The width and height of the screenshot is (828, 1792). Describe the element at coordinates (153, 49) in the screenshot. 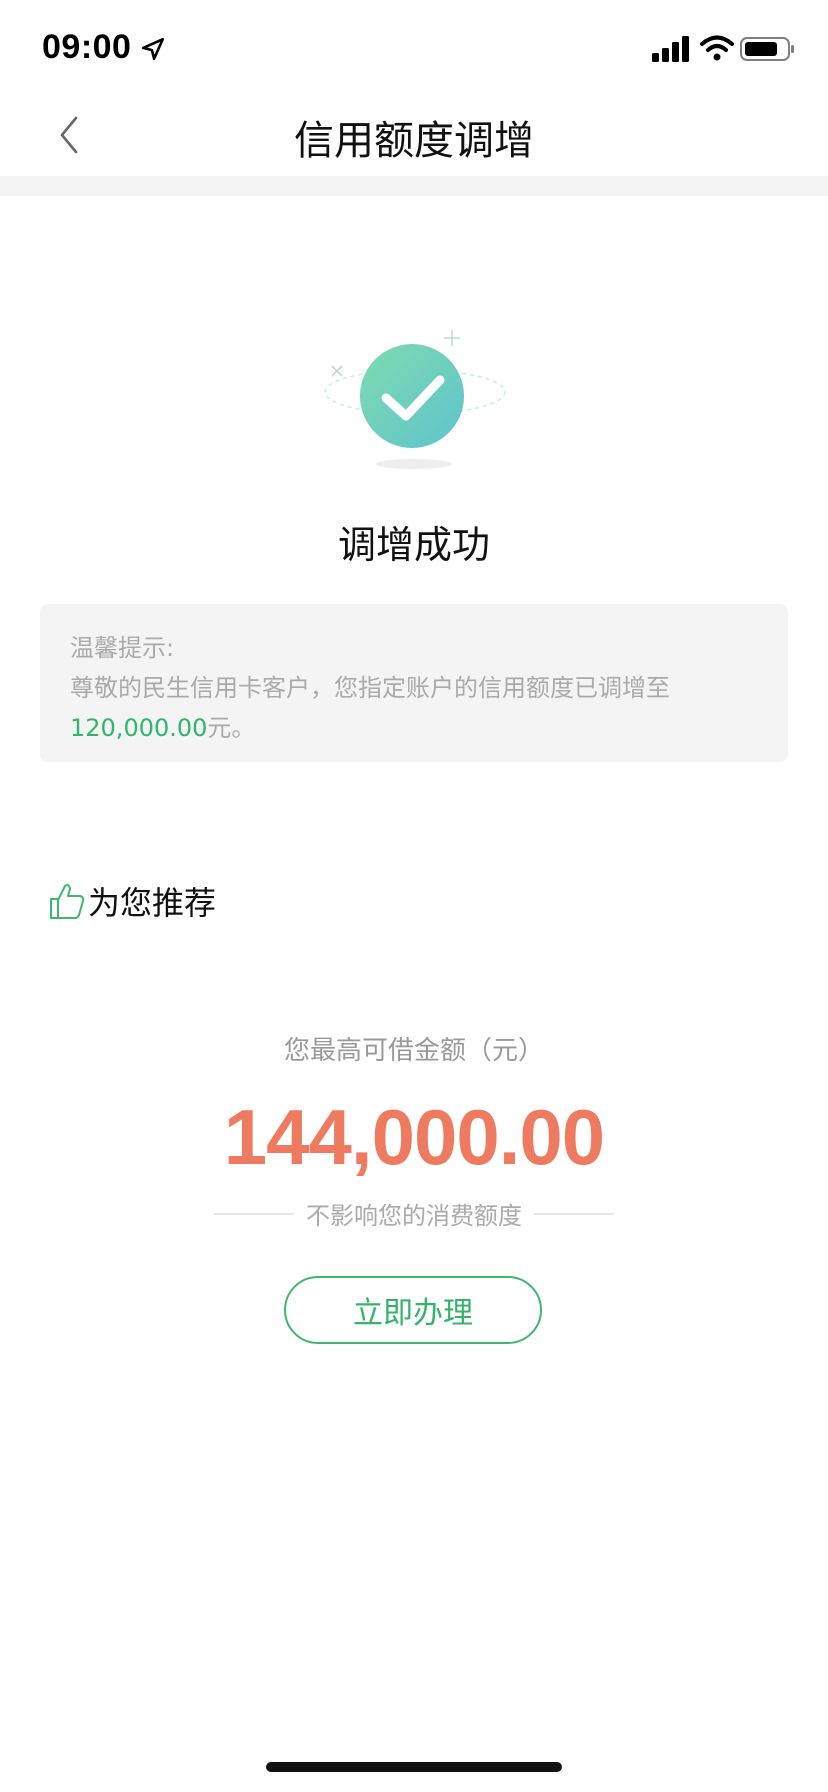

I see `location-arrow-icon` at that location.